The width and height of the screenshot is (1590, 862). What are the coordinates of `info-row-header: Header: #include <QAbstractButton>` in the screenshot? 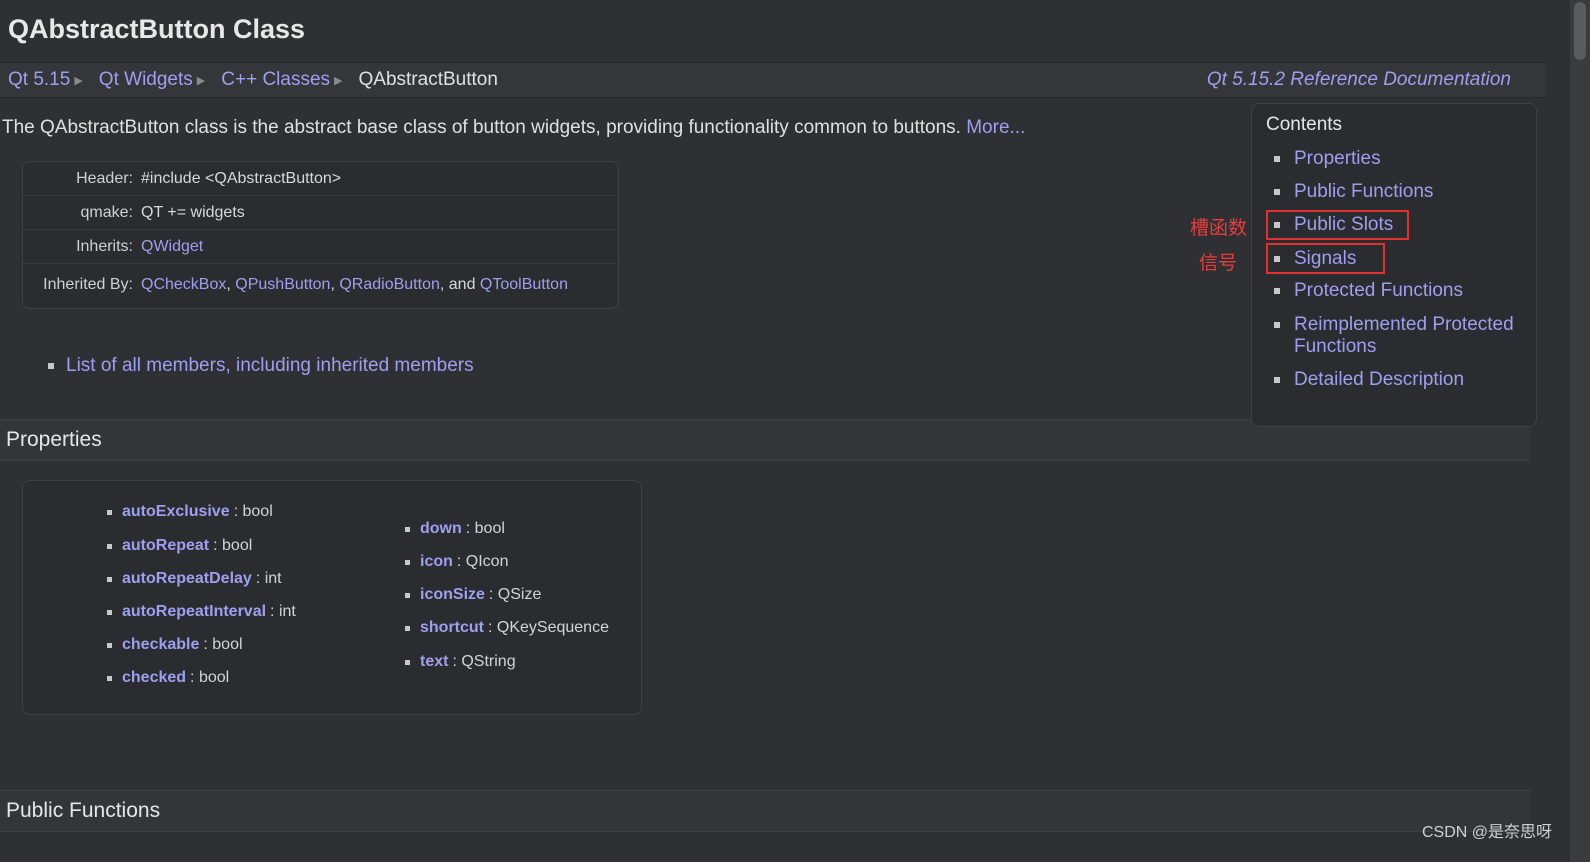 It's located at (320, 179).